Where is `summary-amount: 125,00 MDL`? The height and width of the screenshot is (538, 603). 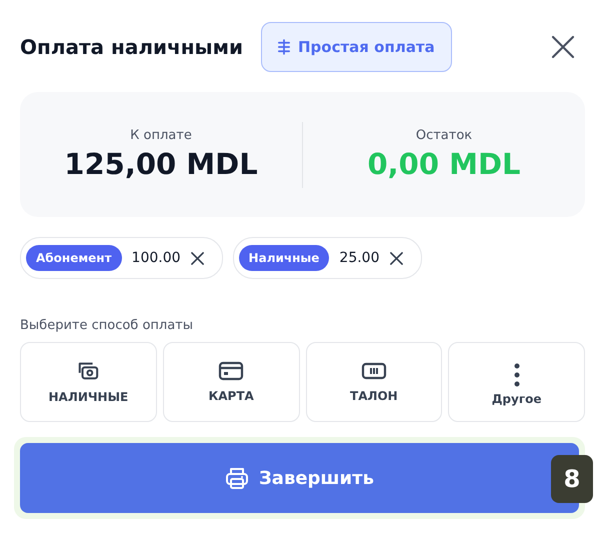
summary-amount: 125,00 MDL is located at coordinates (161, 164).